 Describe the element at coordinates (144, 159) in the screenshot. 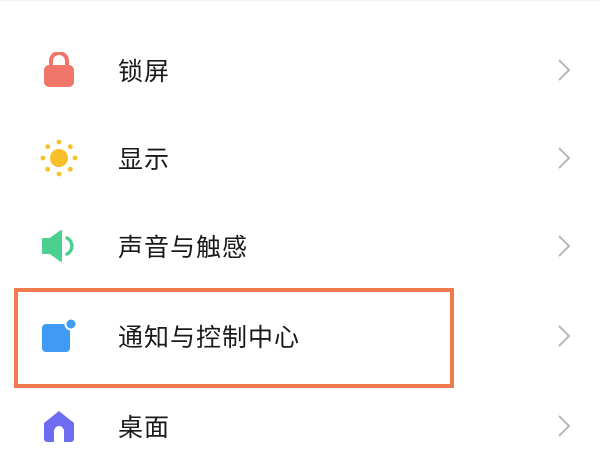

I see `settings-item-label: 显示` at that location.